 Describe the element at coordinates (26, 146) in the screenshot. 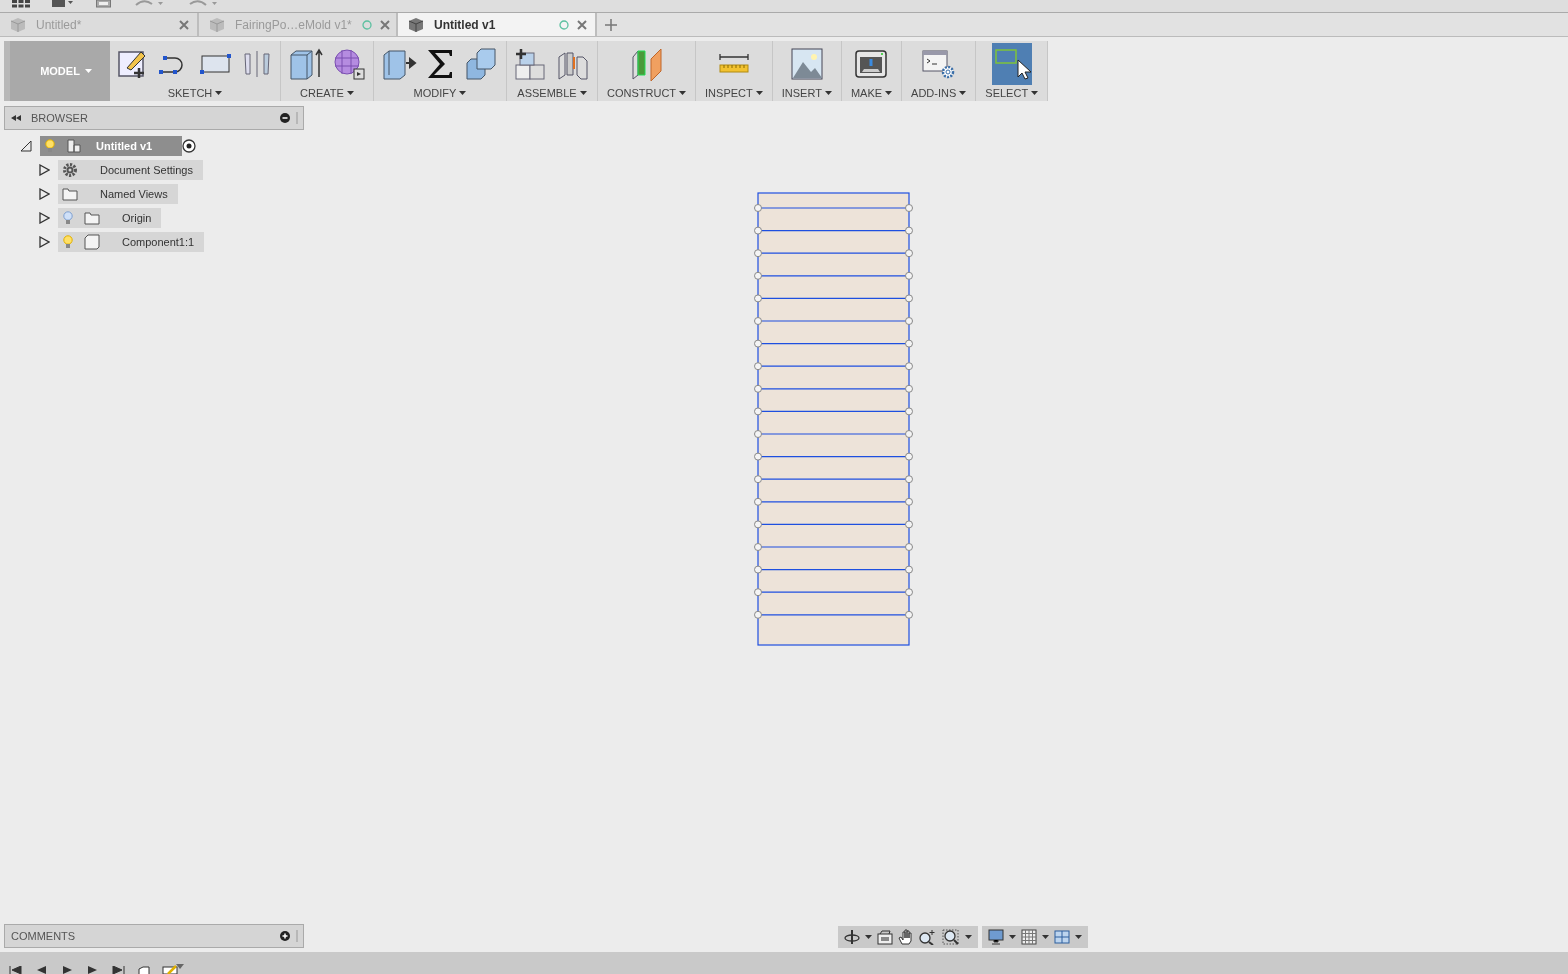

I see `expanded-arrow-icon` at that location.